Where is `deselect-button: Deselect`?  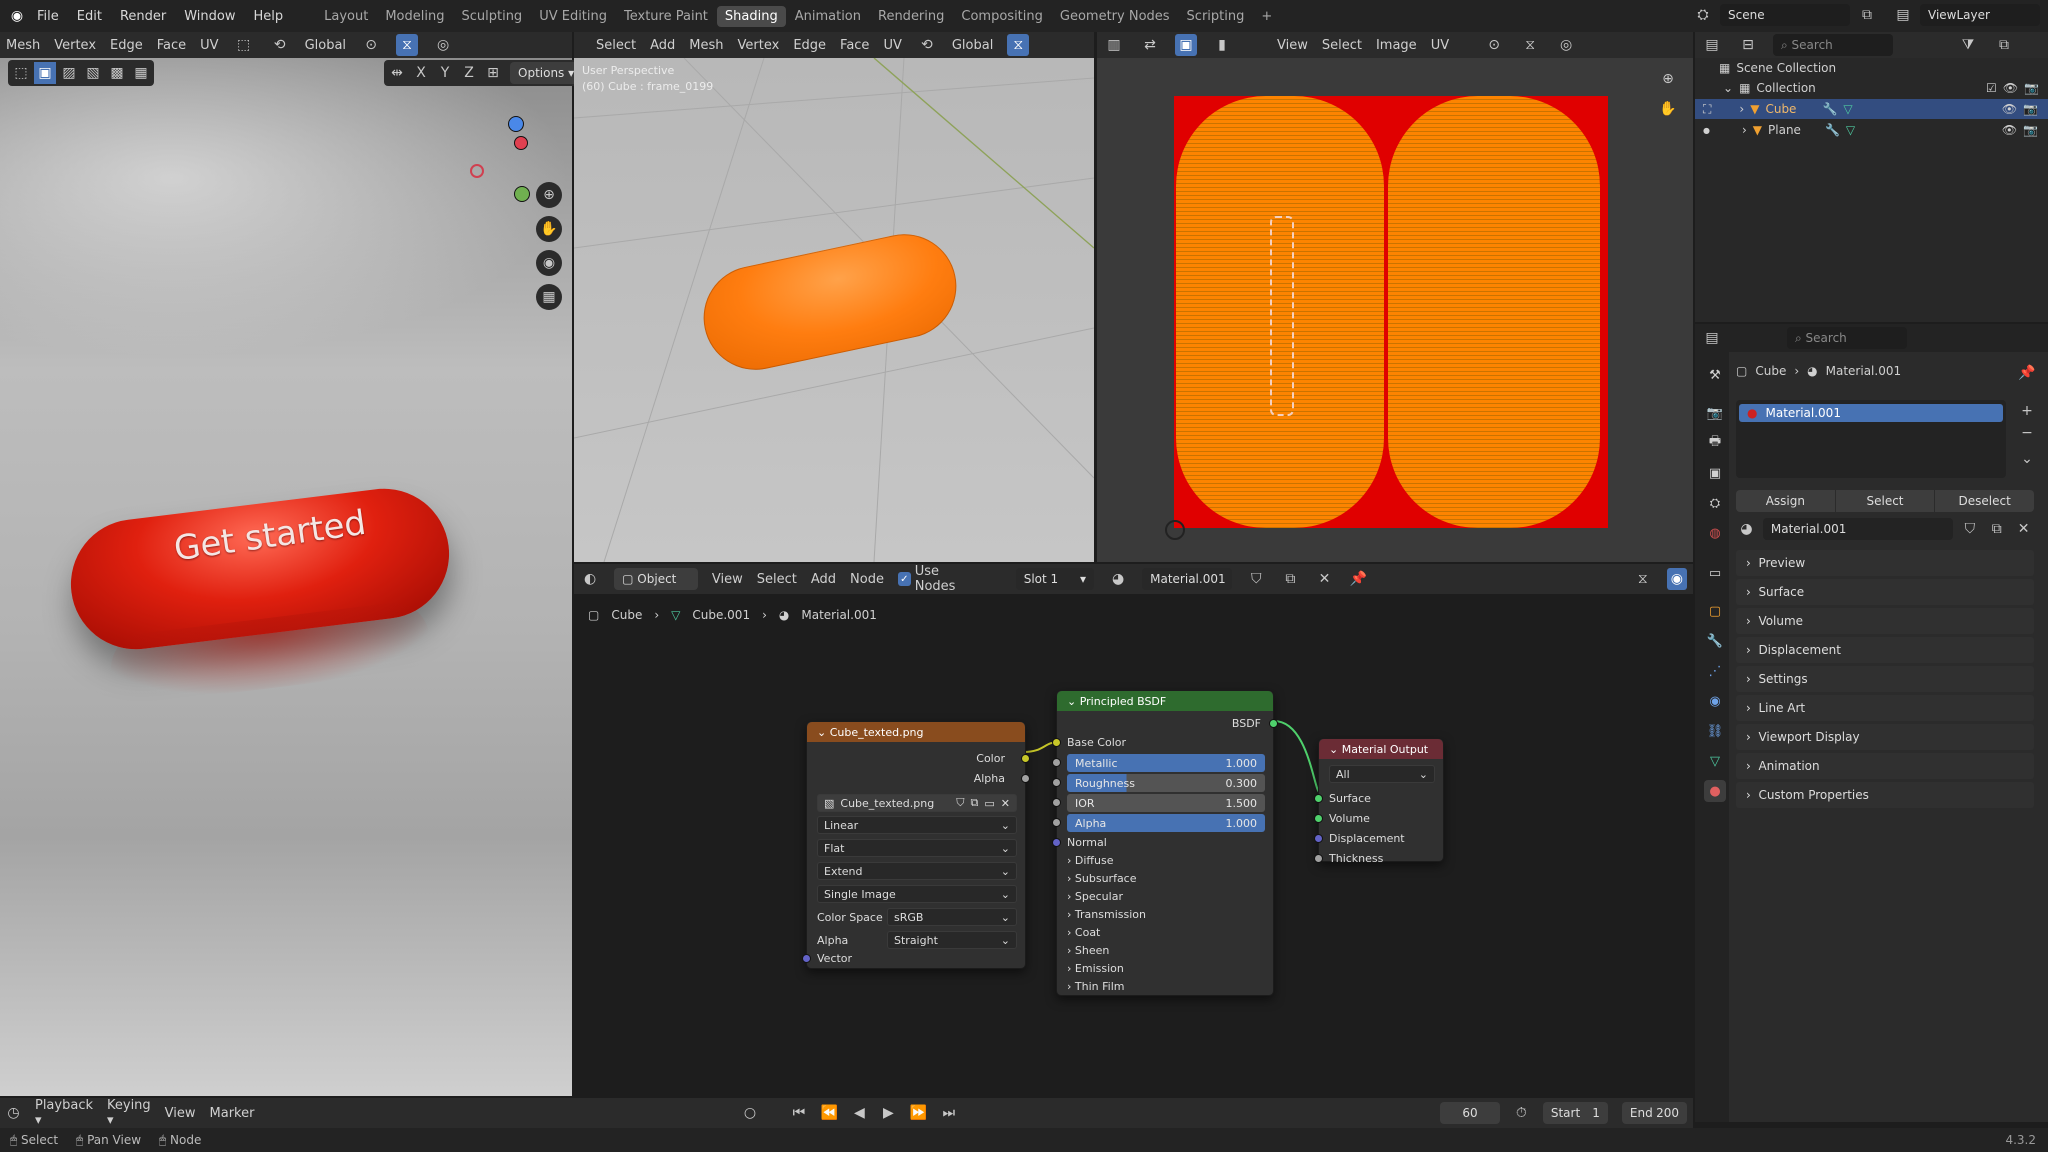 deselect-button: Deselect is located at coordinates (1985, 501).